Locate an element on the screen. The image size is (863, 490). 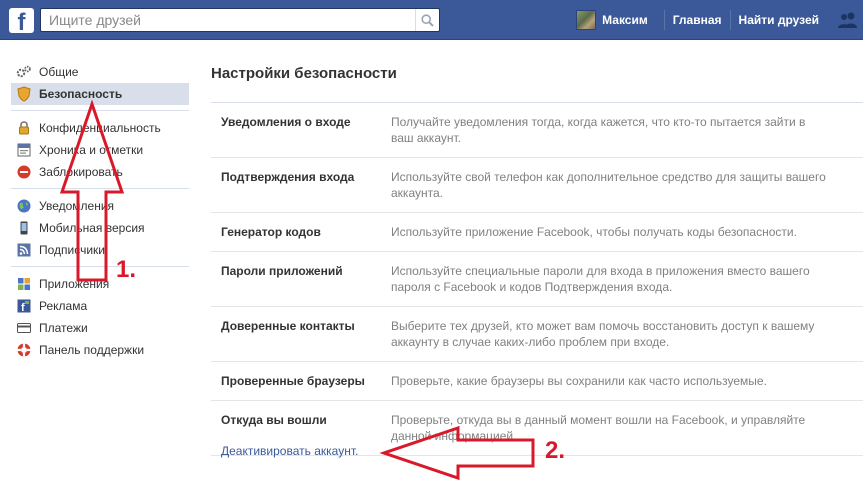
page-title: Настройки безопасности is located at coordinates (304, 73).